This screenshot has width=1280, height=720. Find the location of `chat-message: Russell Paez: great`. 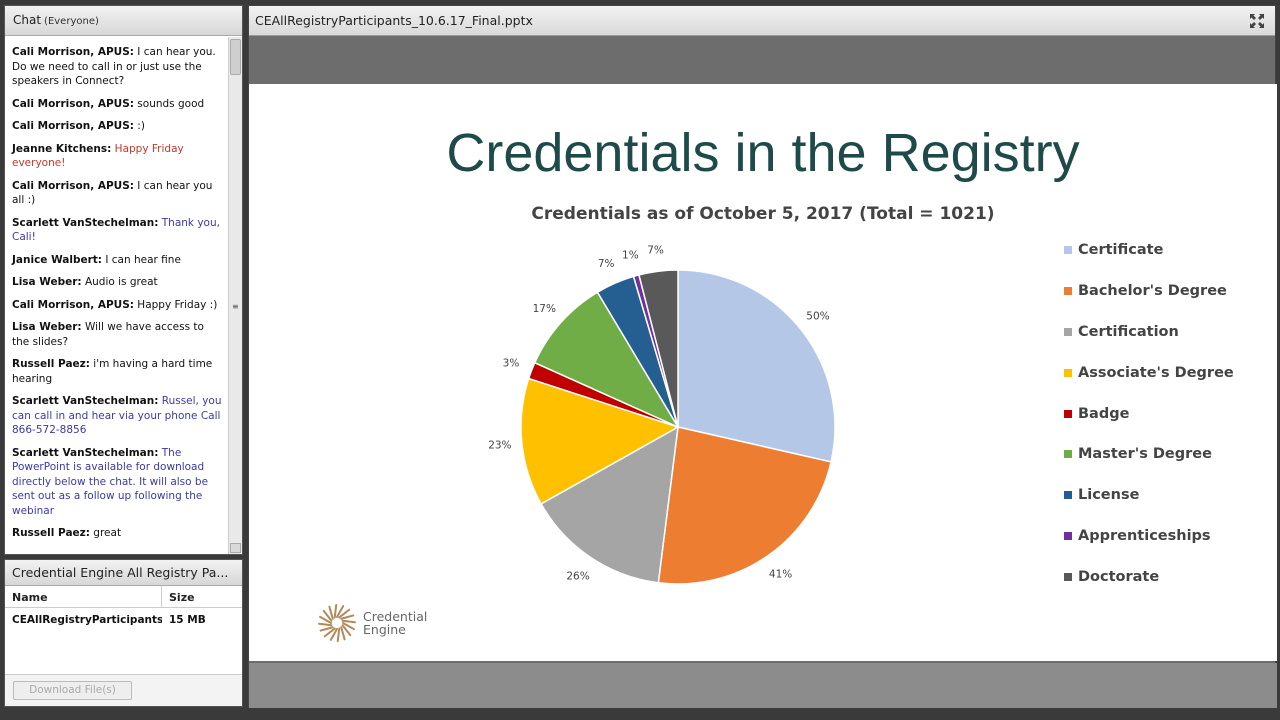

chat-message: Russell Paez: great is located at coordinates (117, 533).